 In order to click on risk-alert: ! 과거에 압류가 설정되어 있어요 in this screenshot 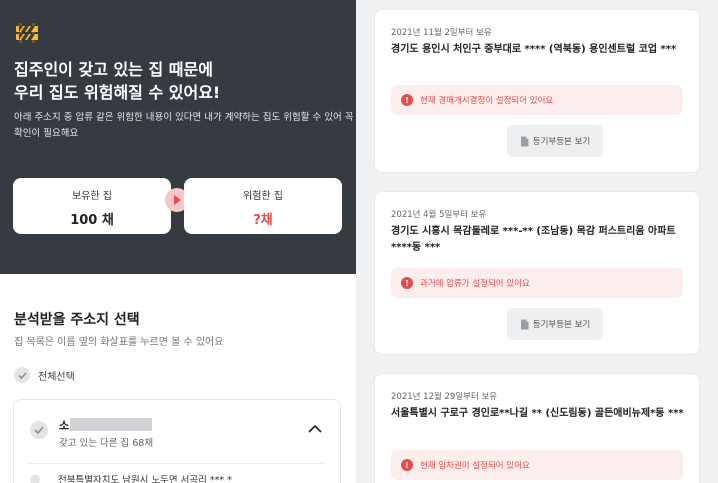, I will do `click(537, 283)`.